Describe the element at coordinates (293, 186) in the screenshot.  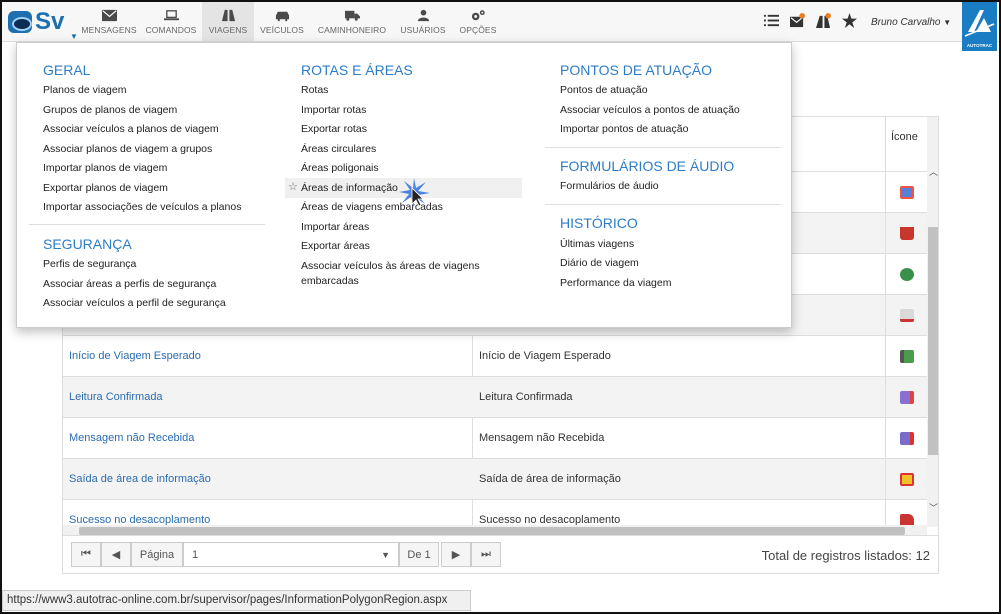
I see `favorite-star-icon: ☆` at that location.